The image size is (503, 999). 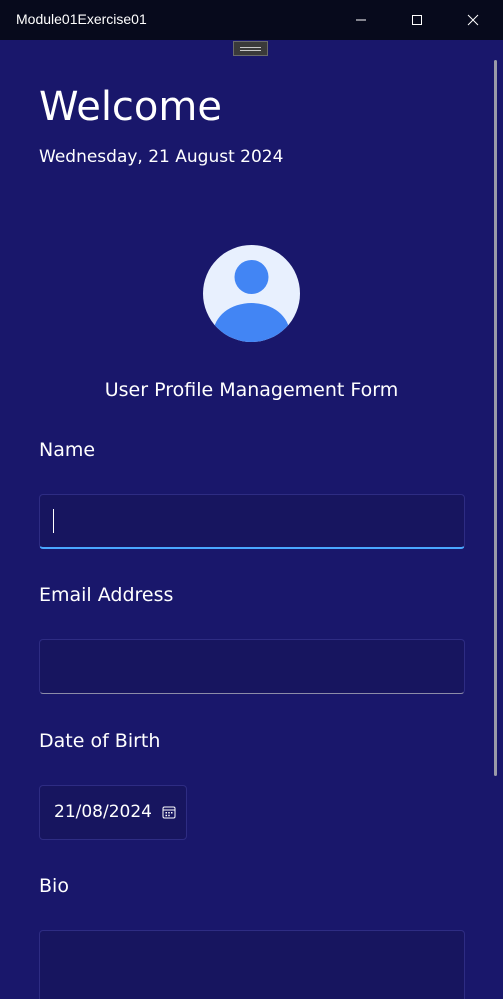 I want to click on minimize-icon, so click(x=361, y=20).